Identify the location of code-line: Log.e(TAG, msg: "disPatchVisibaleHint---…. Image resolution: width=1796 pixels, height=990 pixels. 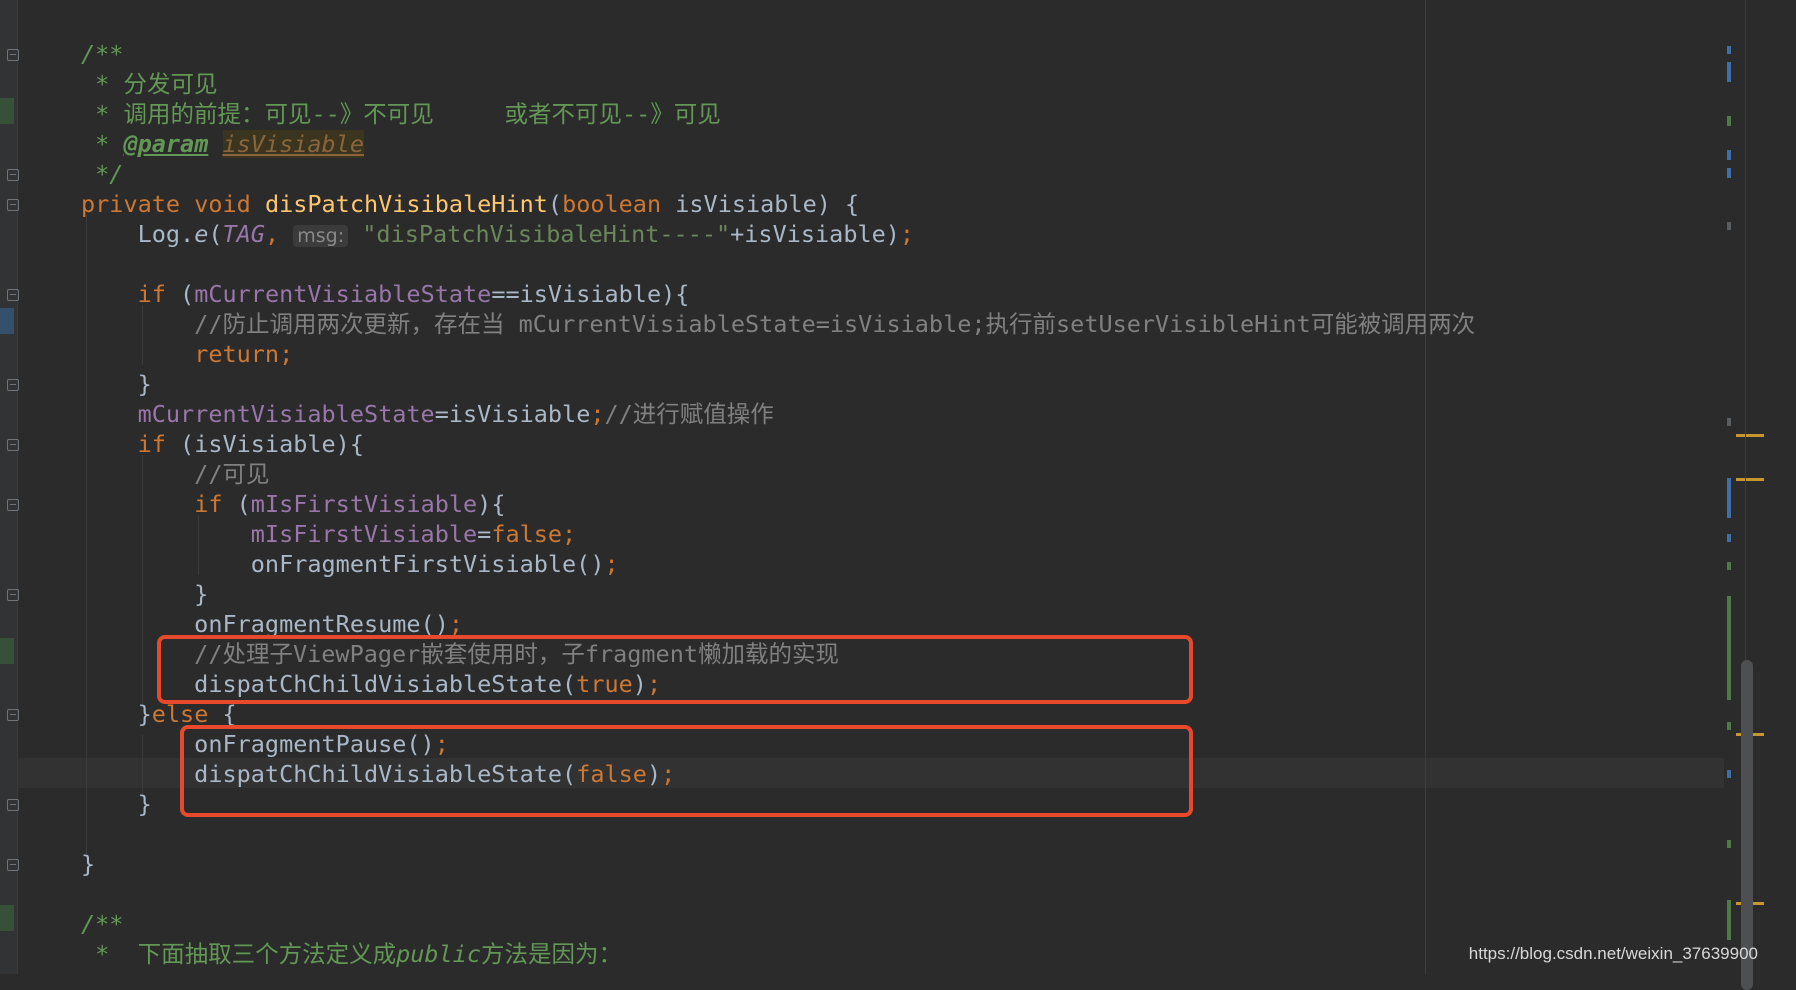
(498, 234).